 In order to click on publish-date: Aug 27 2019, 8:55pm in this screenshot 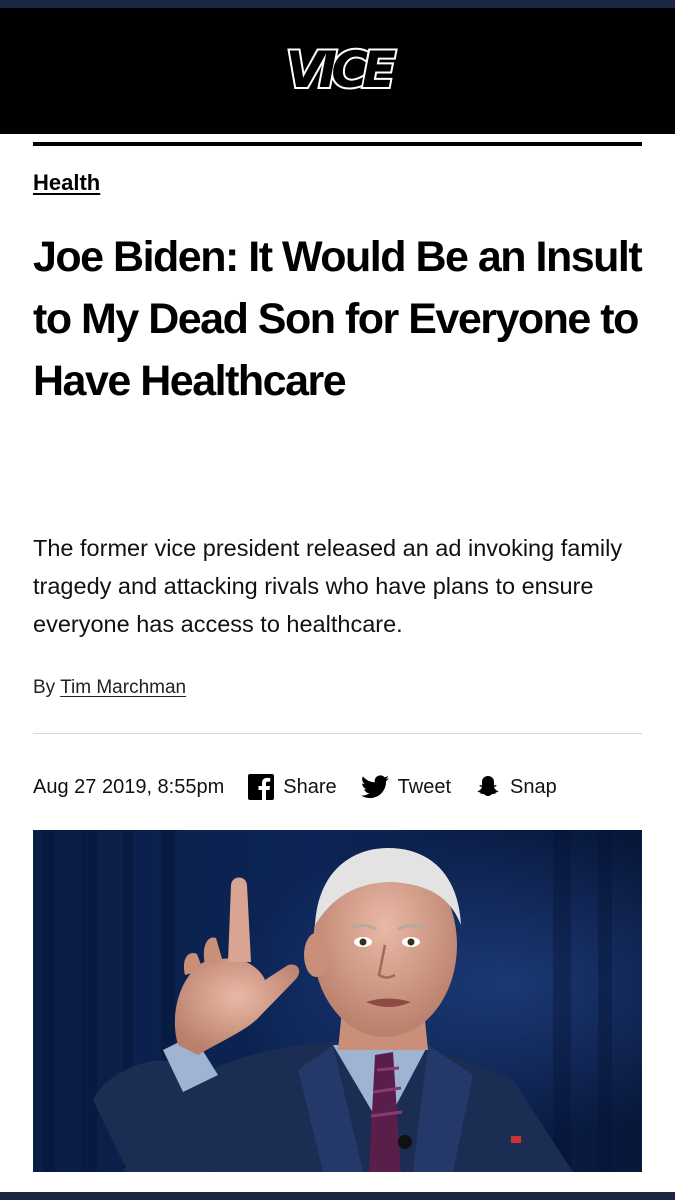, I will do `click(129, 786)`.